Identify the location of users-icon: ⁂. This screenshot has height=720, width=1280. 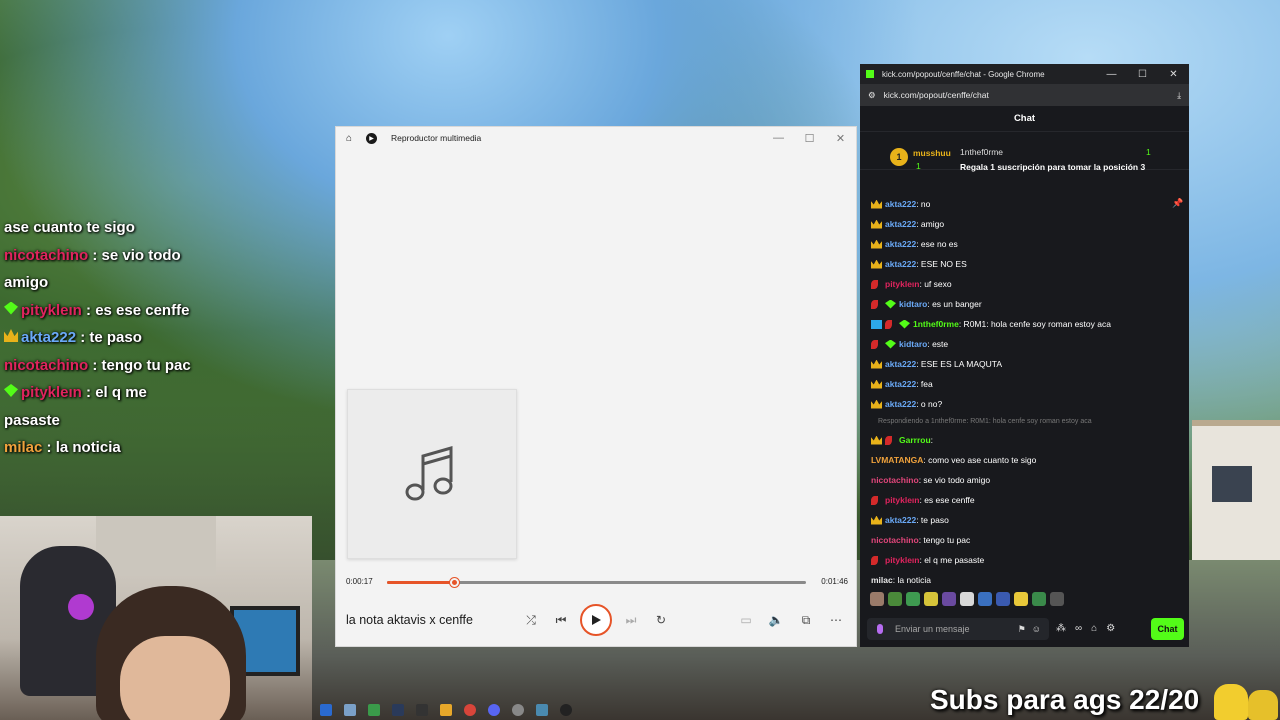
(1061, 628).